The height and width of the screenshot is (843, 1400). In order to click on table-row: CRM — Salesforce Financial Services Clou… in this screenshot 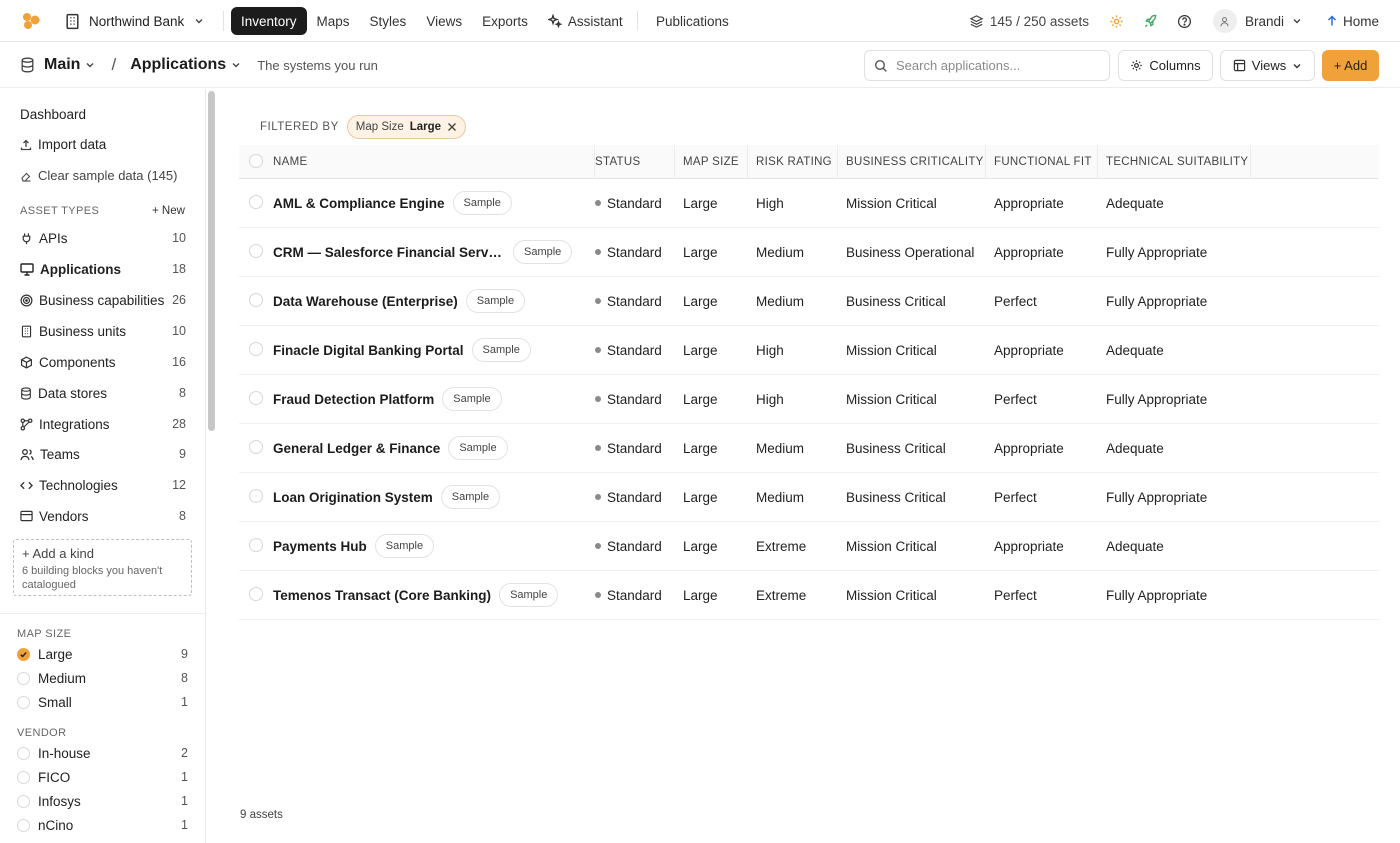, I will do `click(809, 252)`.